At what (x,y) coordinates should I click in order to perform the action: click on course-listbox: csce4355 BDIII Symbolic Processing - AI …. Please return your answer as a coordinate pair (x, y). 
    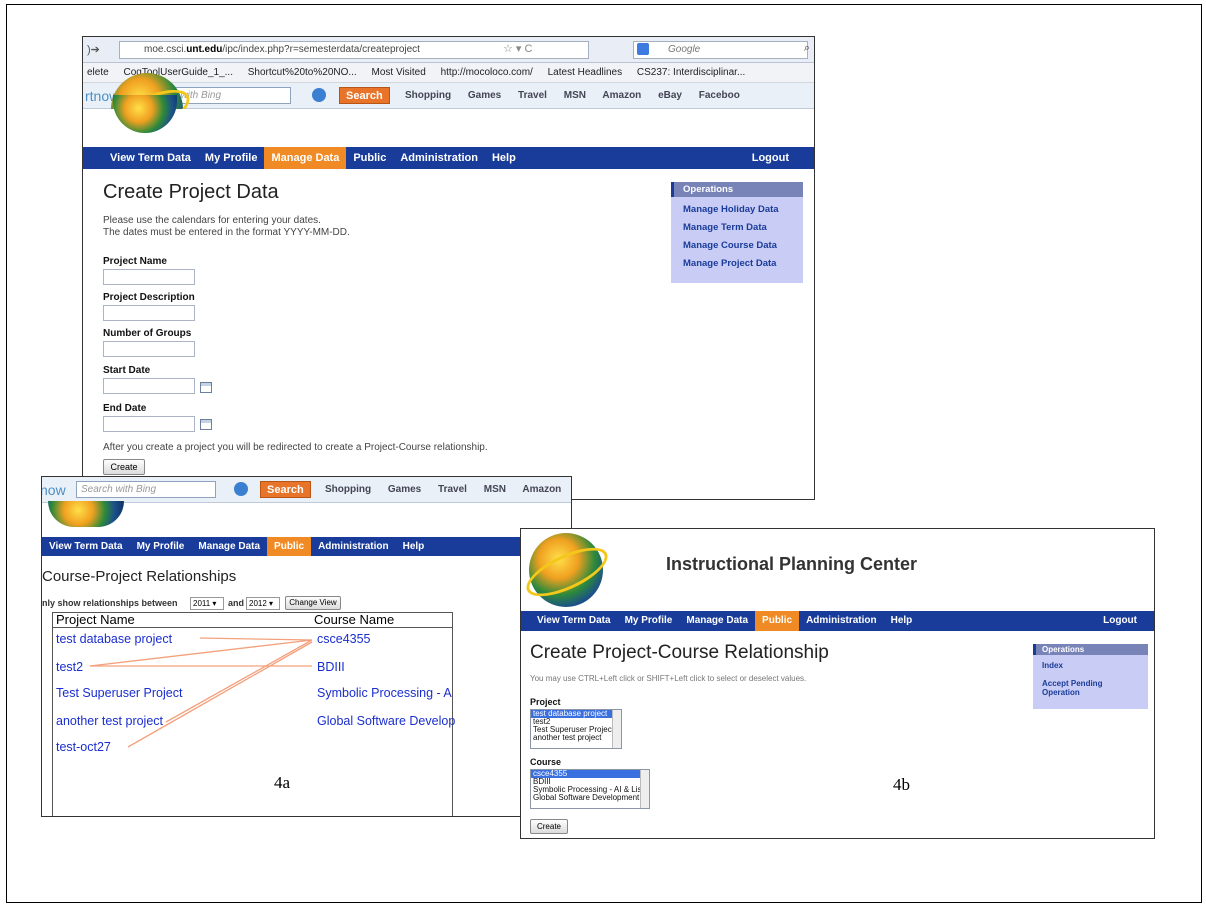
    Looking at the image, I should click on (590, 789).